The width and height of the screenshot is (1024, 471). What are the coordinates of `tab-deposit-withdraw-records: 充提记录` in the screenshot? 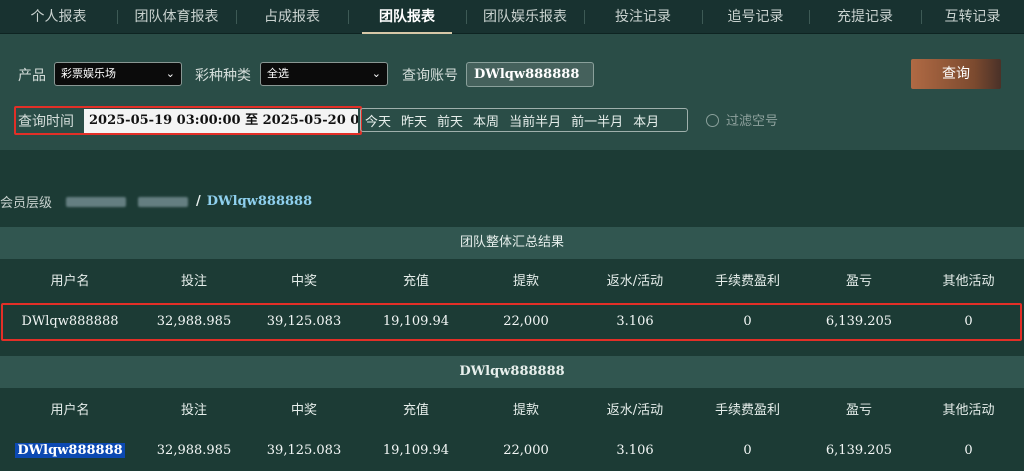 It's located at (865, 17).